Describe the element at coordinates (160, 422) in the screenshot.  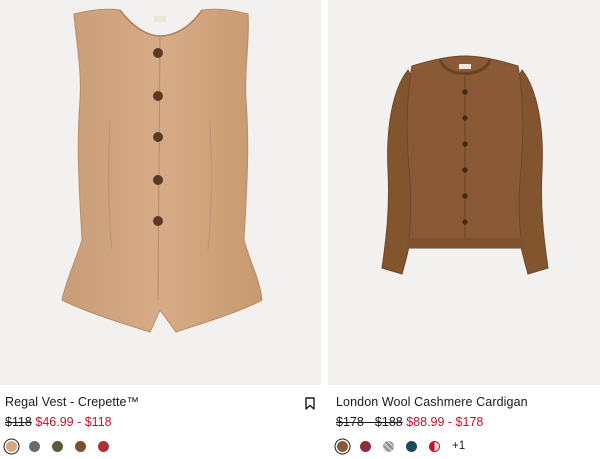
I see `product-price: $118 $46.99 - $118` at that location.